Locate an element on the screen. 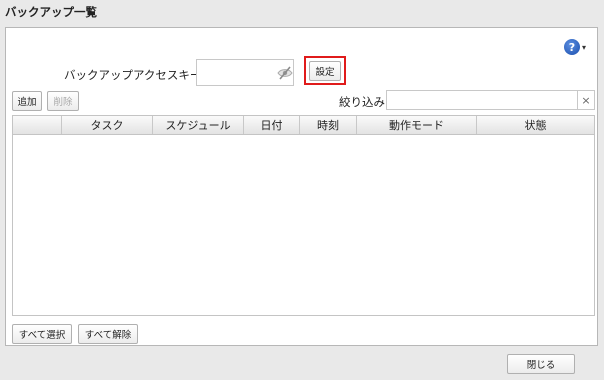 The height and width of the screenshot is (380, 604). deselect-all-button: すべて解除 is located at coordinates (108, 334).